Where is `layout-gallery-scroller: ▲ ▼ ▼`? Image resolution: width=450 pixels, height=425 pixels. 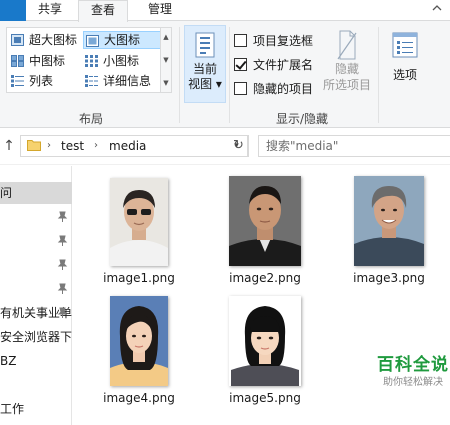 layout-gallery-scroller: ▲ ▼ ▼ is located at coordinates (165, 60).